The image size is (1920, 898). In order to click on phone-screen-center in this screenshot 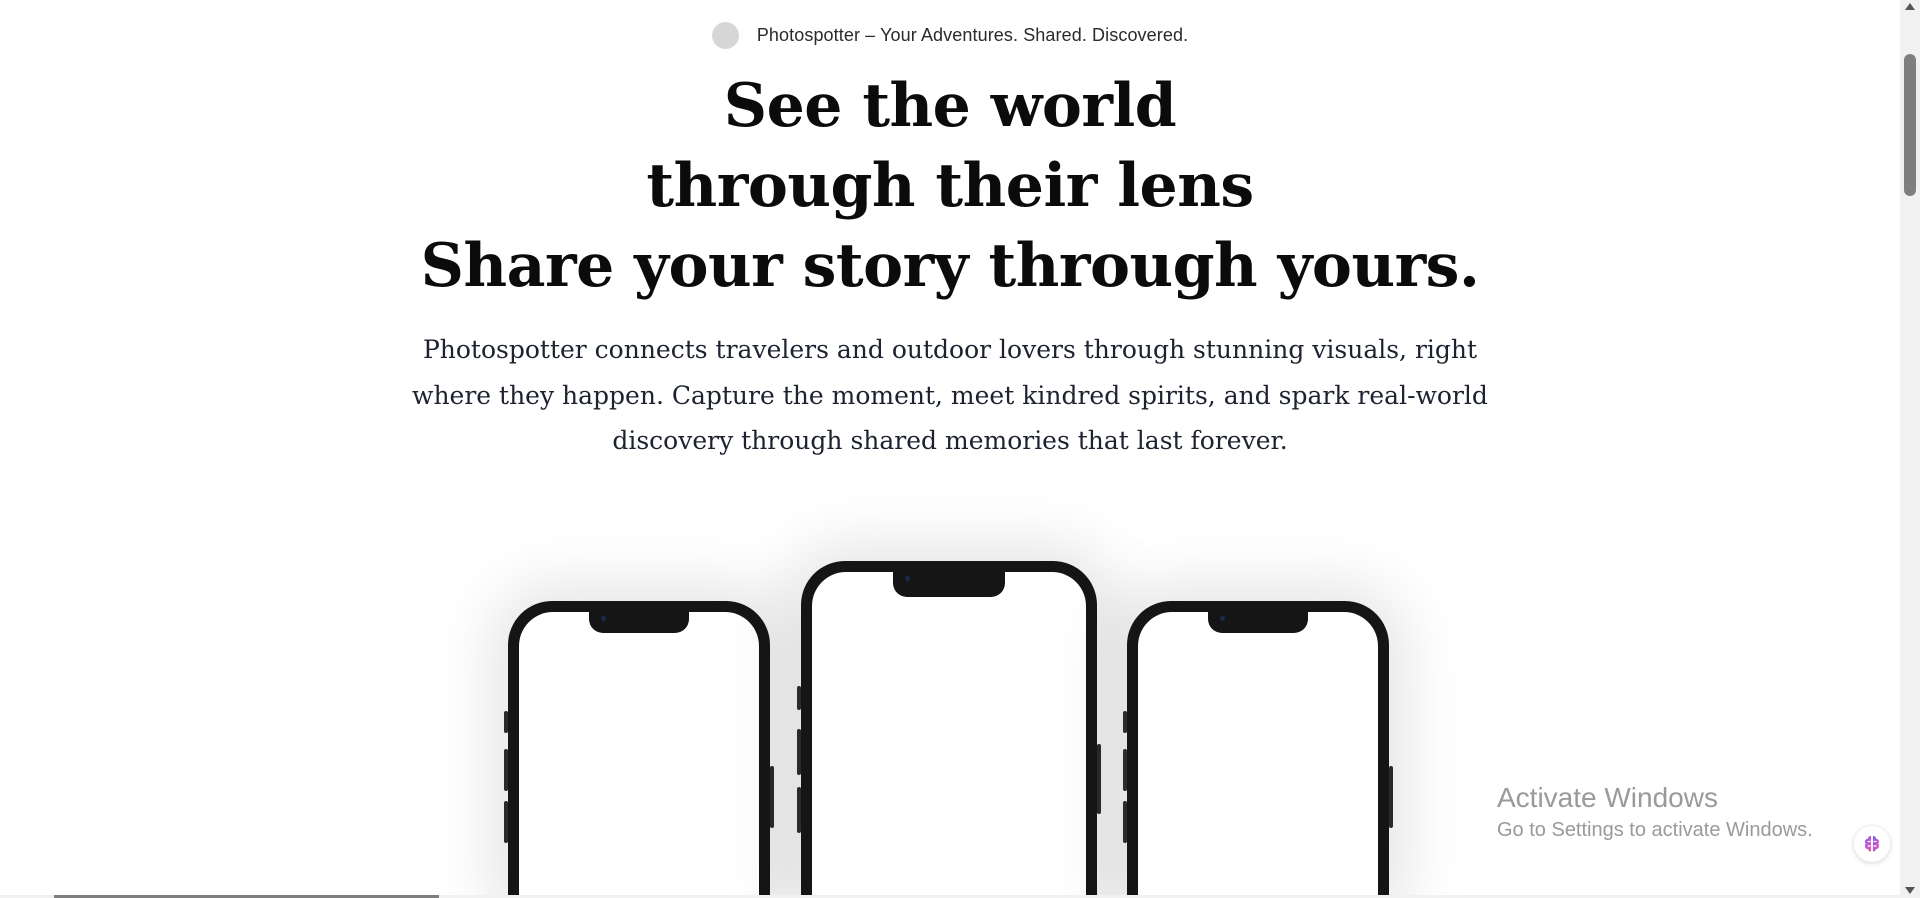, I will do `click(949, 735)`.